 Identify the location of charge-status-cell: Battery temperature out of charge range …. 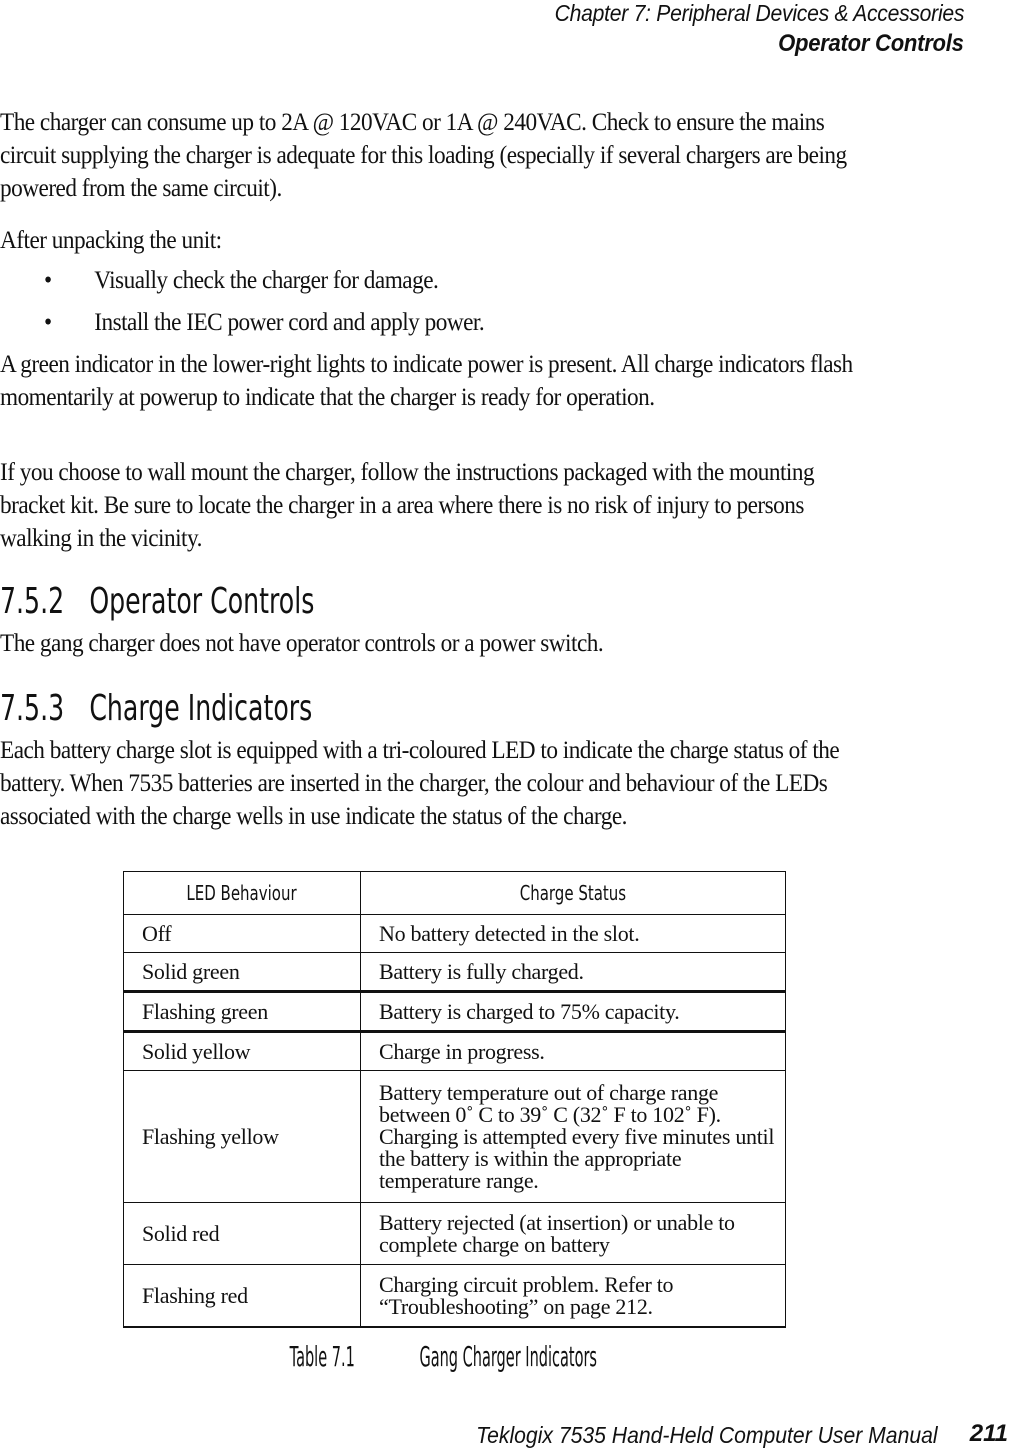
(573, 1136).